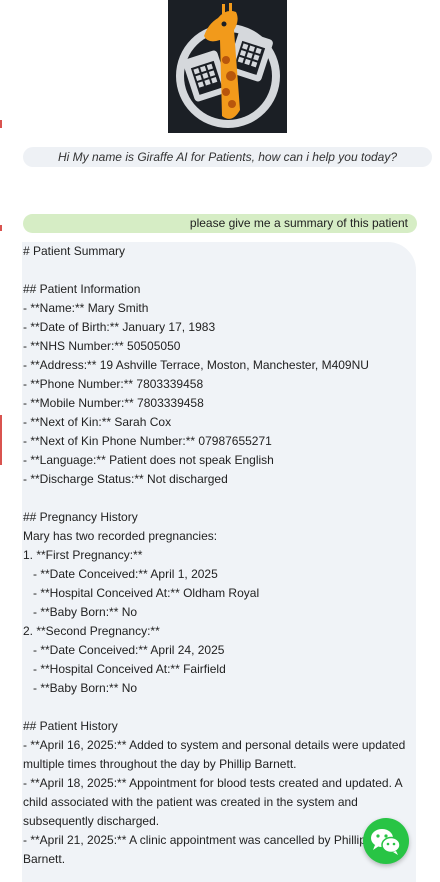  What do you see at coordinates (74, 251) in the screenshot?
I see `summary-title: # Patient Summary` at bounding box center [74, 251].